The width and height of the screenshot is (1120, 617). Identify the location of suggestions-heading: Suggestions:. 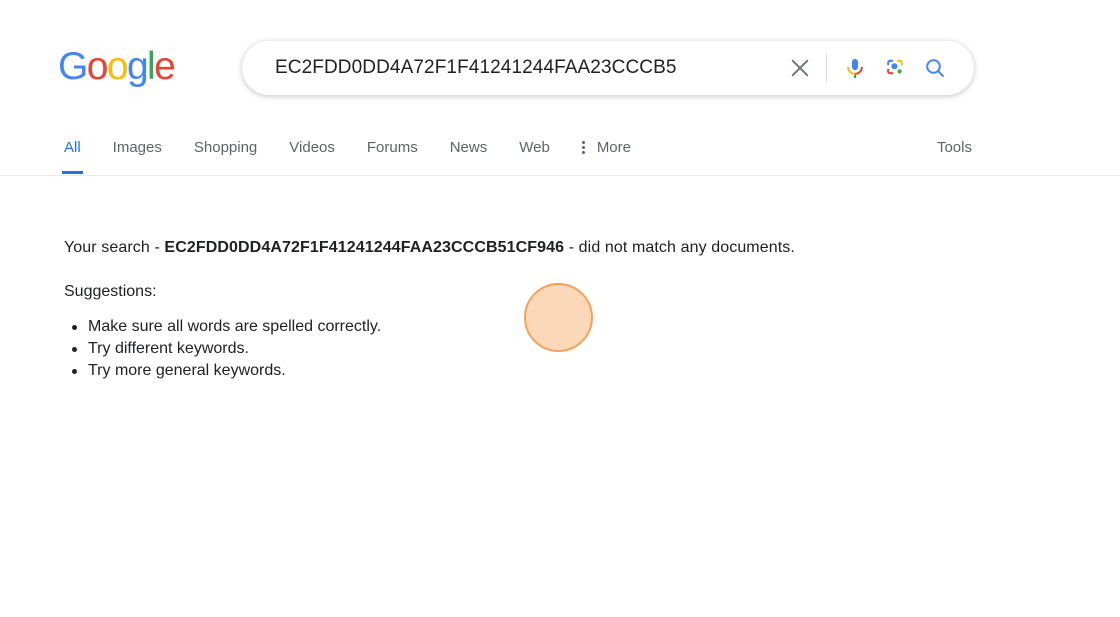
(110, 291).